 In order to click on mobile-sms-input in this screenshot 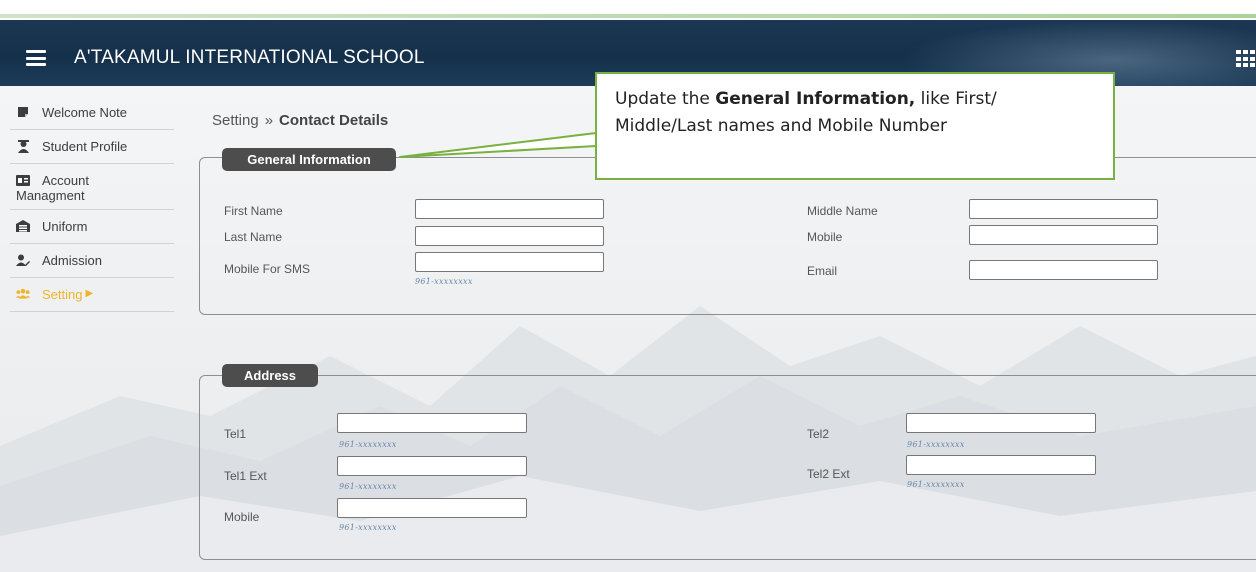, I will do `click(509, 262)`.